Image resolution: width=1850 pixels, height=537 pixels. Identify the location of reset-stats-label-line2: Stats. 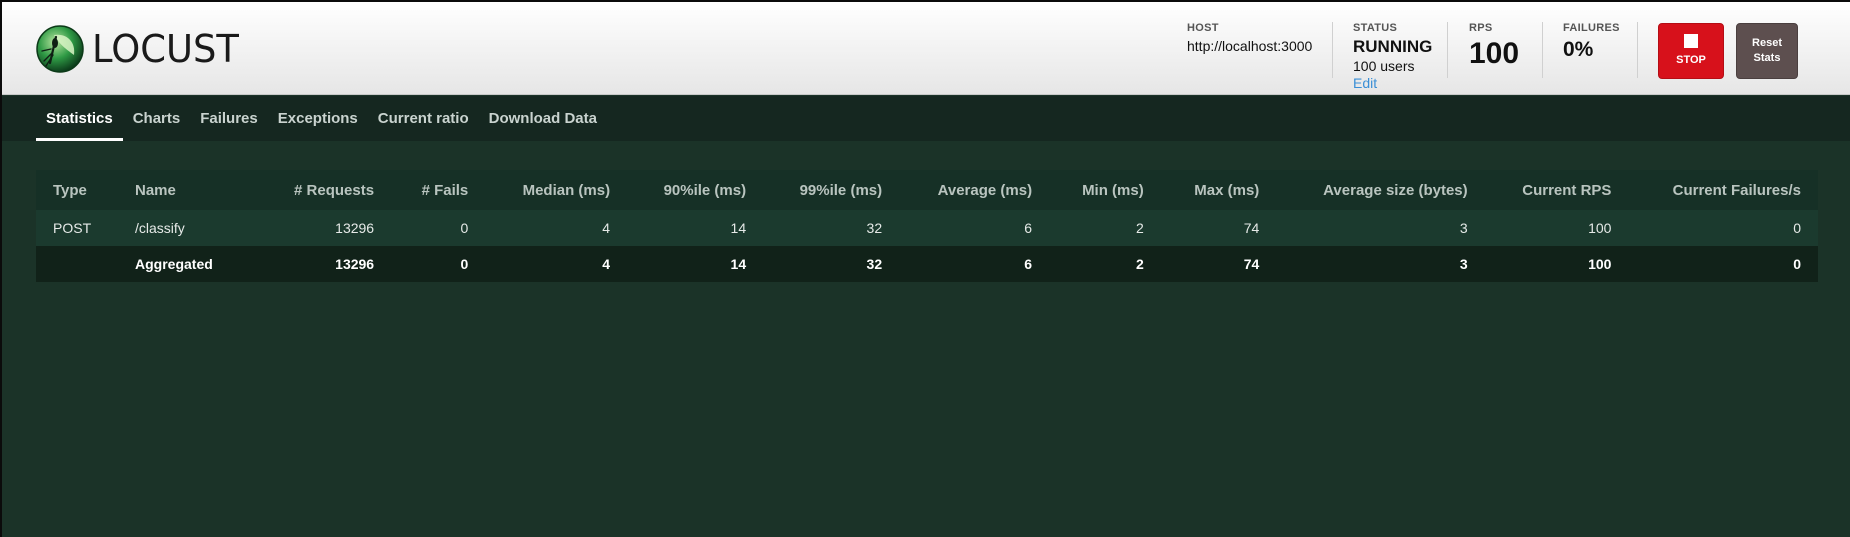
(1767, 58).